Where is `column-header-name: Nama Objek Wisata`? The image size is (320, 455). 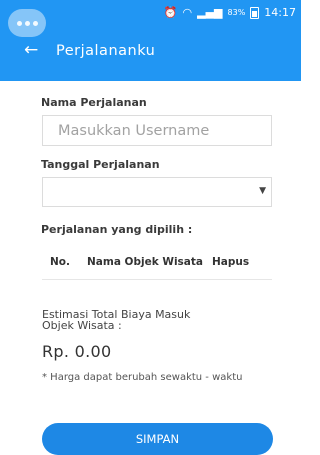
column-header-name: Nama Objek Wisata is located at coordinates (145, 262).